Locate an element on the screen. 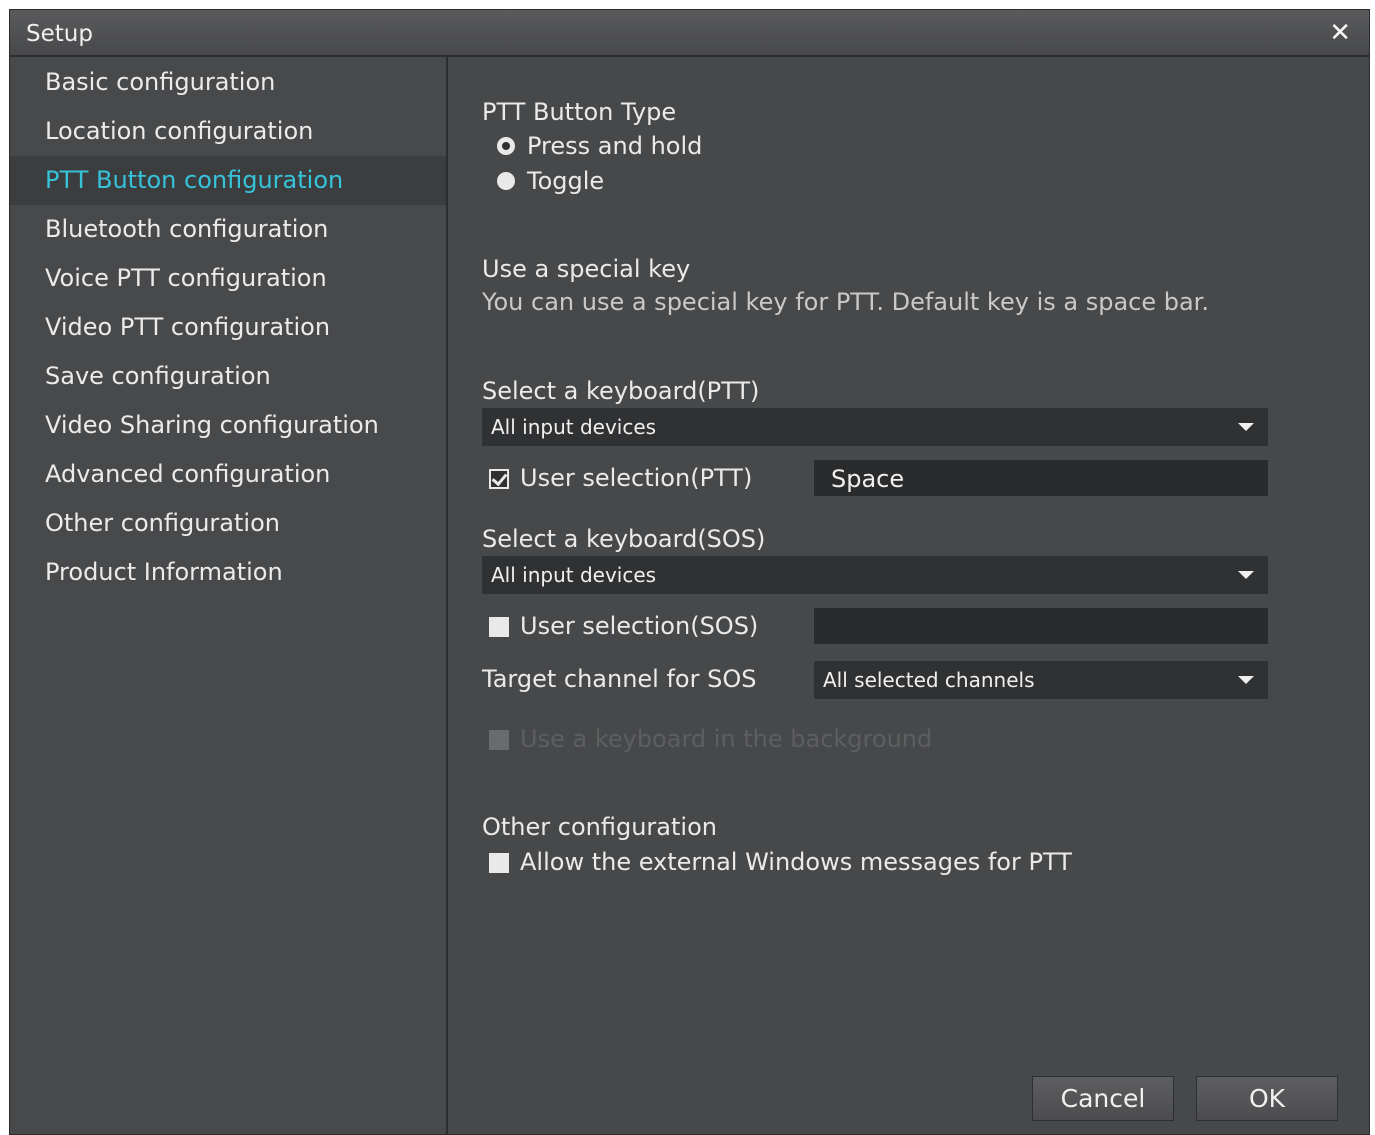 Image resolution: width=1375 pixels, height=1135 pixels. sos-target-dropdown: All selected channels is located at coordinates (1041, 680).